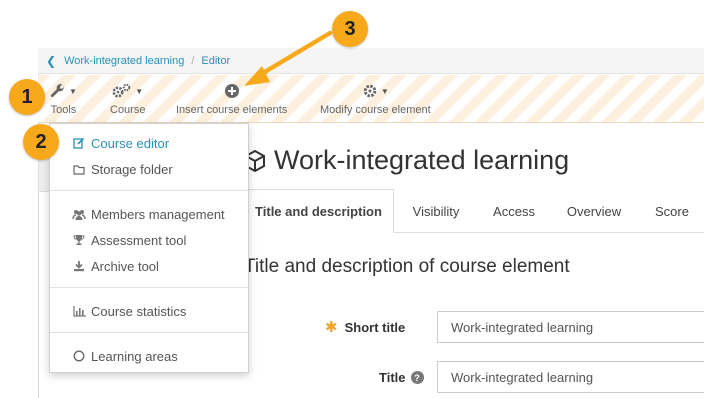 This screenshot has width=704, height=398. Describe the element at coordinates (124, 61) in the screenshot. I see `breadcrumb-course-link: Work-integrated learning` at that location.